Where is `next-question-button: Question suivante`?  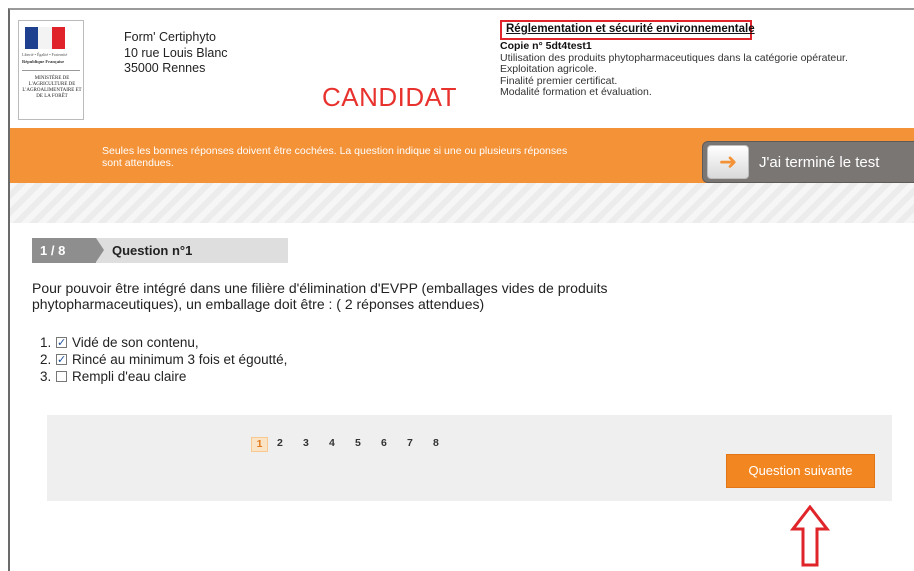 next-question-button: Question suivante is located at coordinates (800, 471).